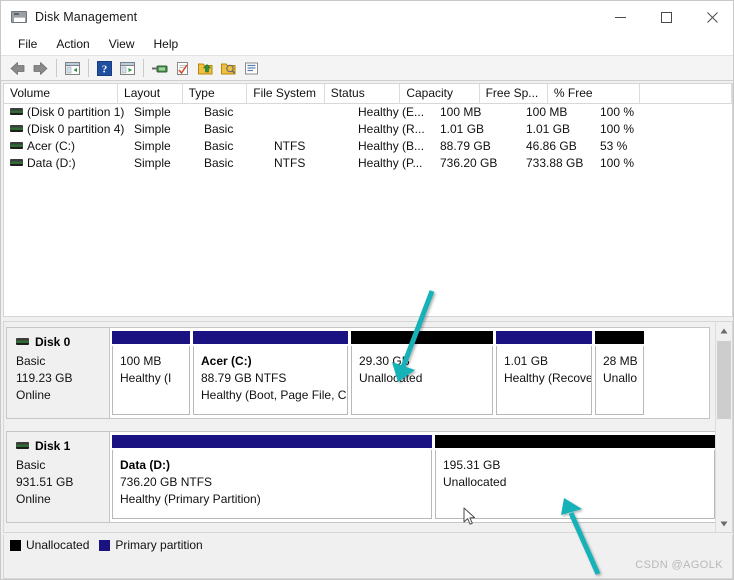 The width and height of the screenshot is (734, 580). What do you see at coordinates (40, 68) in the screenshot?
I see `forward-icon` at bounding box center [40, 68].